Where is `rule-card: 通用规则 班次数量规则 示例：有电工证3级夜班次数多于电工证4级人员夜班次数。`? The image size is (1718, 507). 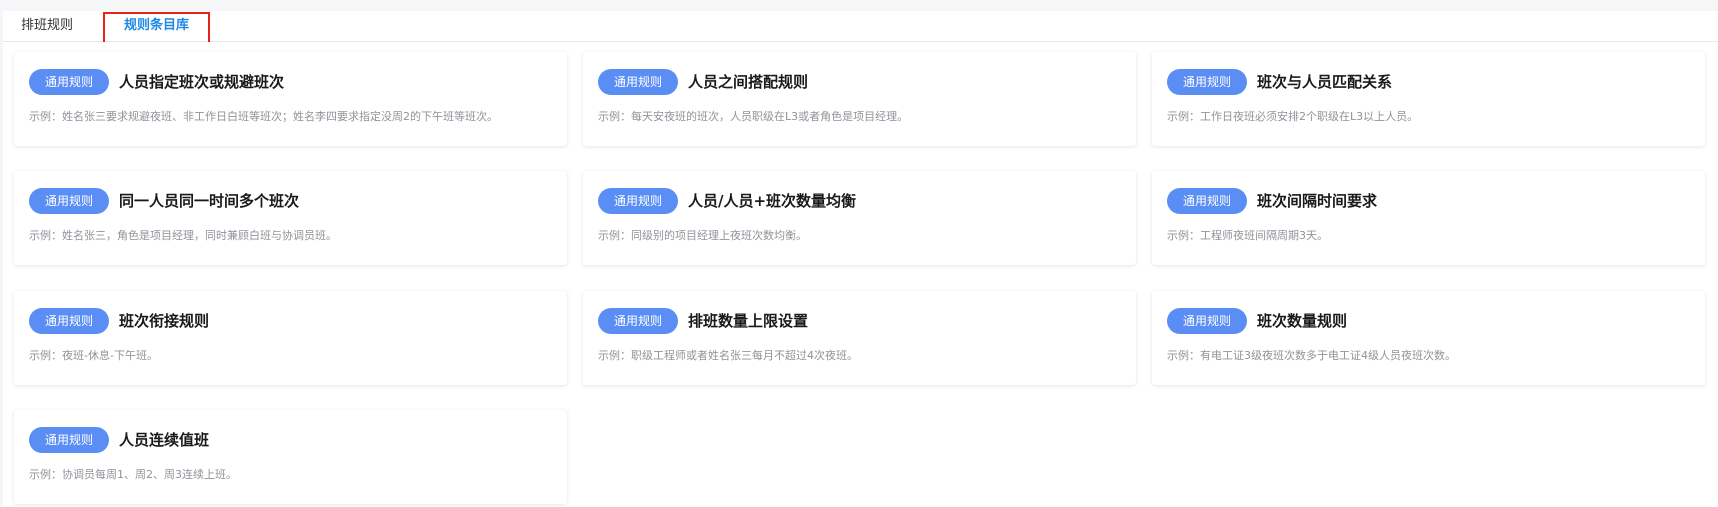 rule-card: 通用规则 班次数量规则 示例：有电工证3级夜班次数多于电工证4级人员夜班次数。 is located at coordinates (1428, 338).